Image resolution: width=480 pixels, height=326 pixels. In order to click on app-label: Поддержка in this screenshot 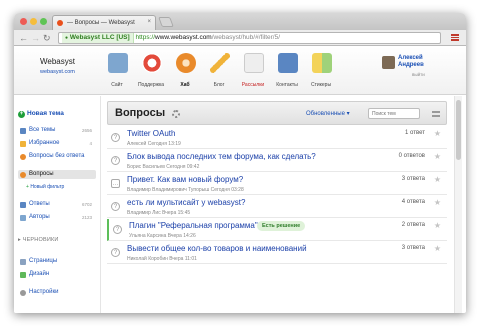, I will do `click(151, 85)`.